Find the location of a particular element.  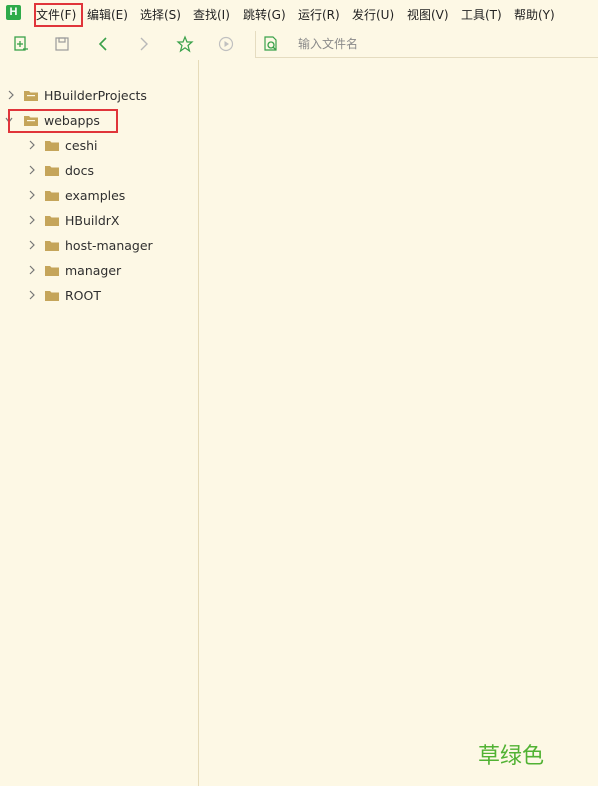

menu-file-highlight is located at coordinates (58, 15).